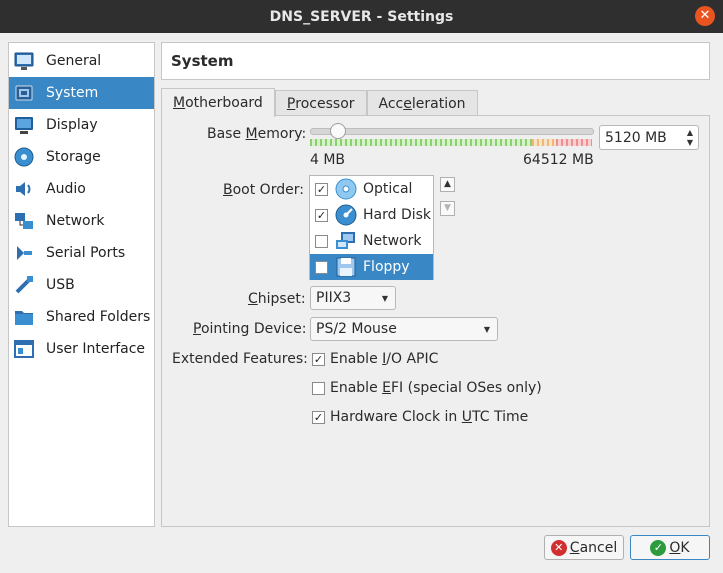 This screenshot has width=723, height=573. Describe the element at coordinates (24, 349) in the screenshot. I see `user-interface-icon` at that location.